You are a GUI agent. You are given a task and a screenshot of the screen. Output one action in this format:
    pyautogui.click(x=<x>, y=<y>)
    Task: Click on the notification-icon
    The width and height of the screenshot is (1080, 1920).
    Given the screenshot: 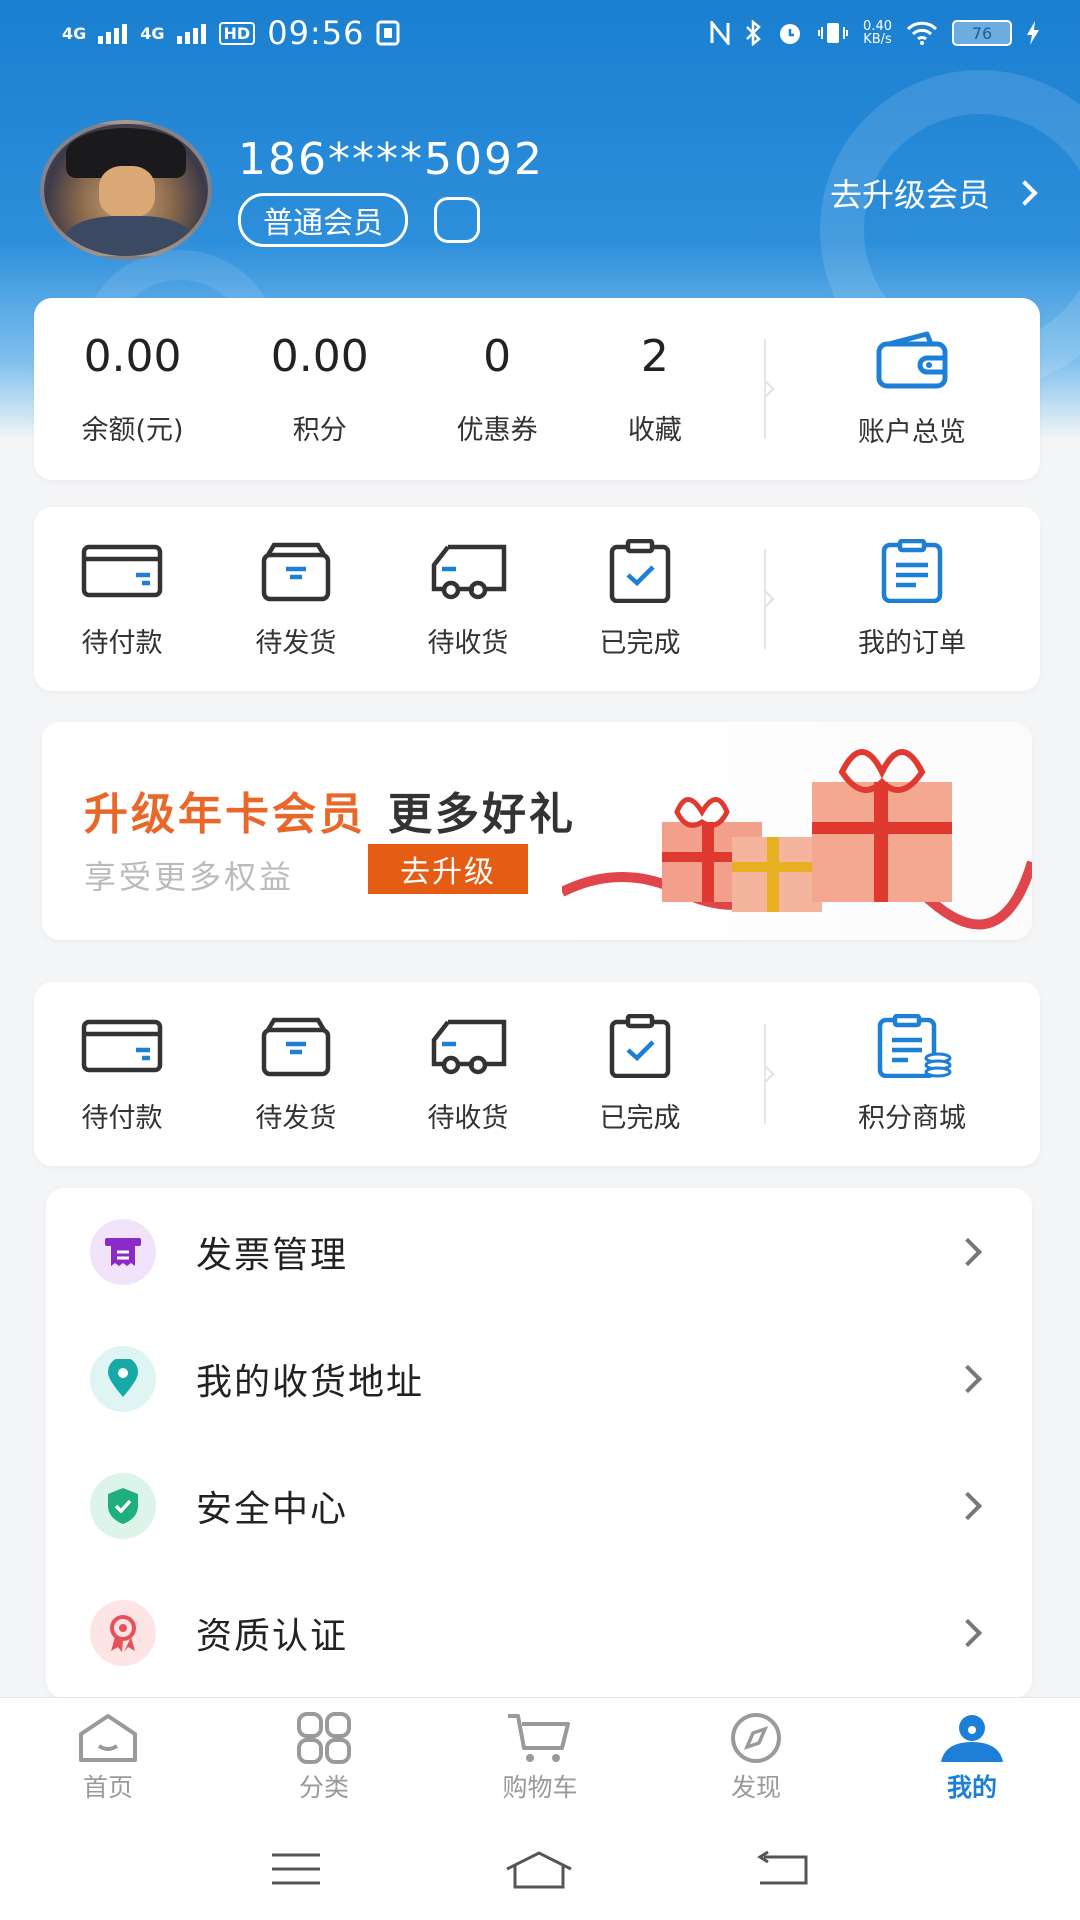 What is the action you would take?
    pyautogui.click(x=388, y=33)
    